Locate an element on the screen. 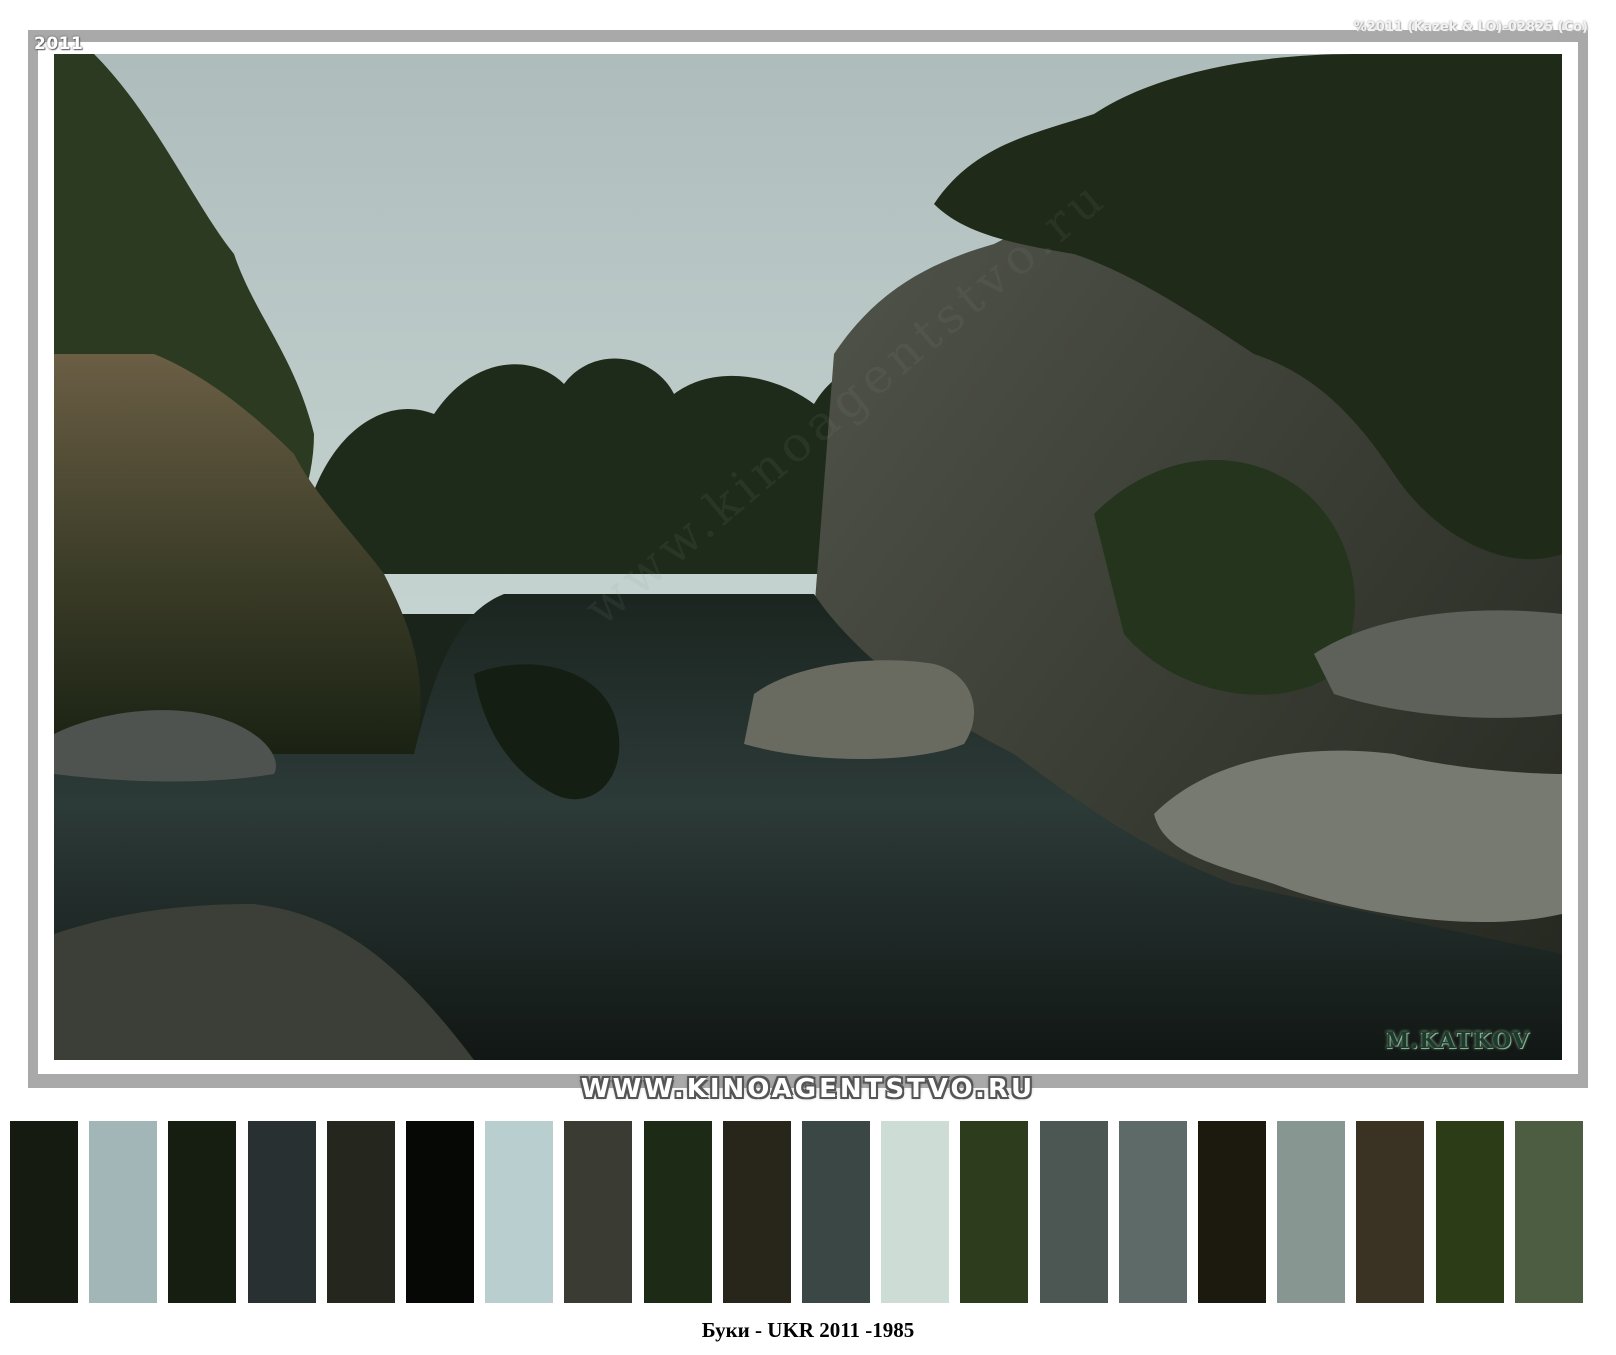 This screenshot has width=1616, height=1355. photographer-signature: M.KATKOV is located at coordinates (1457, 1041).